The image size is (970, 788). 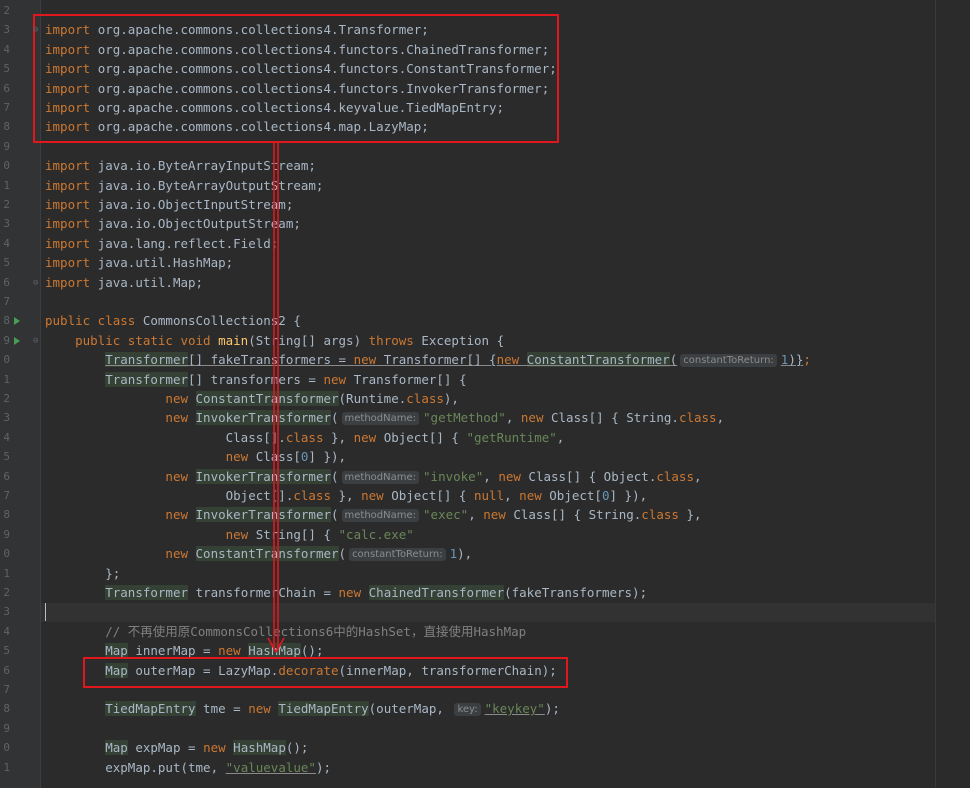 I want to click on annotation-arrow, so click(x=276, y=398).